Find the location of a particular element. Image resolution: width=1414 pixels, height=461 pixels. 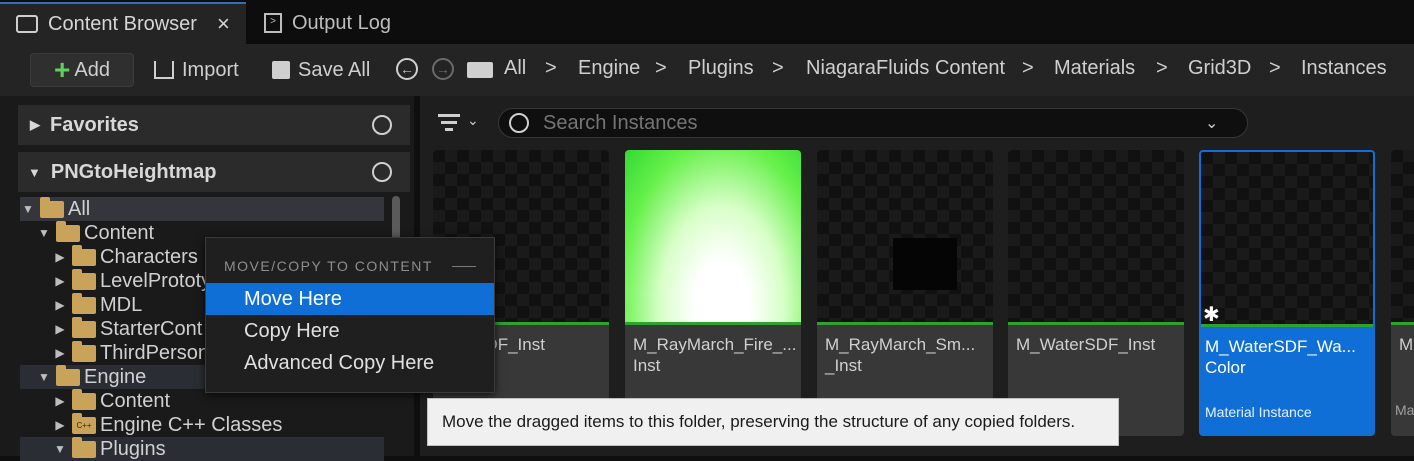

breadcrumb-engine: Engine is located at coordinates (609, 68).